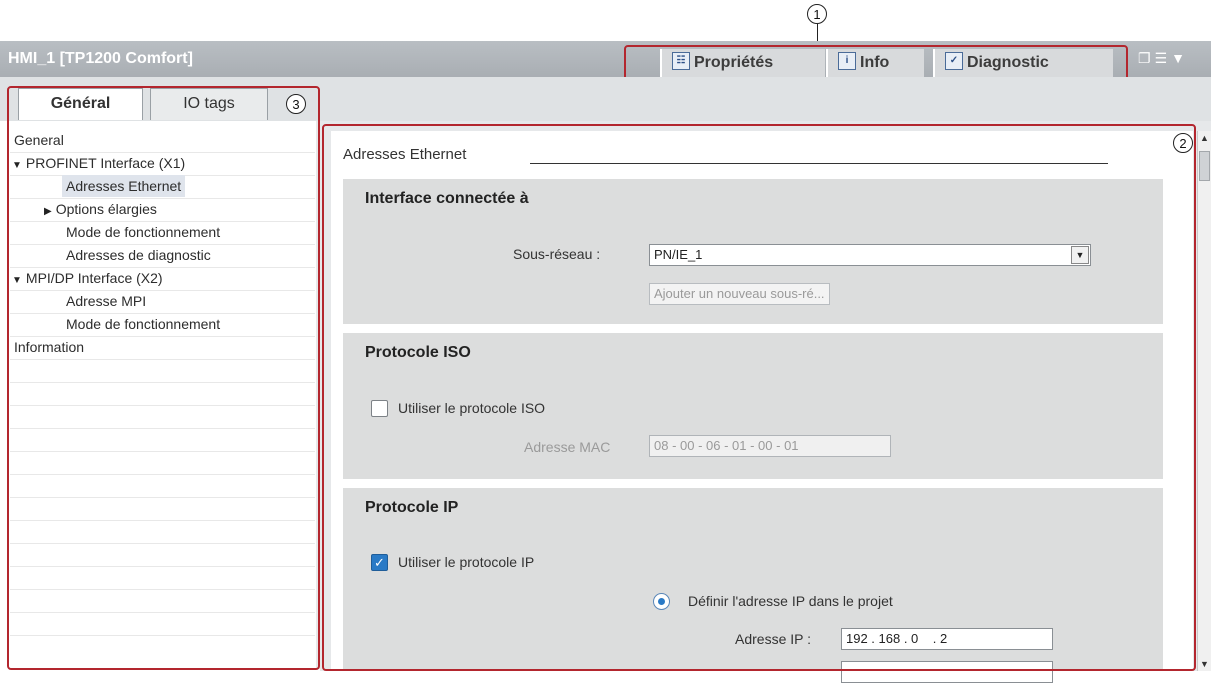 The image size is (1211, 683). I want to click on nav-mpi-dp-label: MPI/DP Interface (X2), so click(94, 278).